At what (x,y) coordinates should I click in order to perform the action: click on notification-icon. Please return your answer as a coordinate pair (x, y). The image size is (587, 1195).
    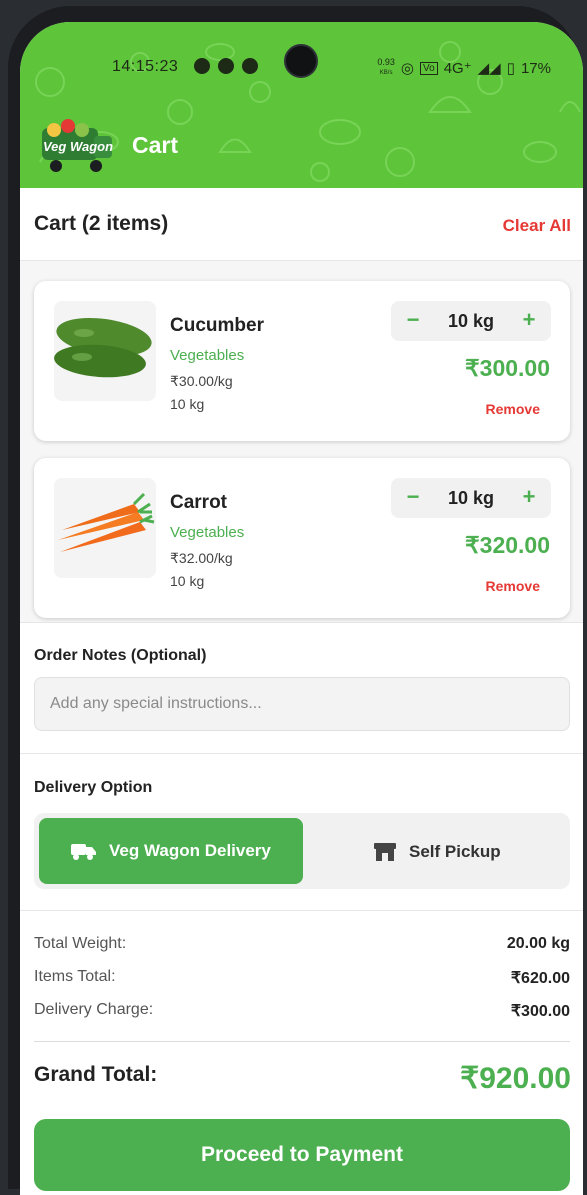
    Looking at the image, I should click on (226, 66).